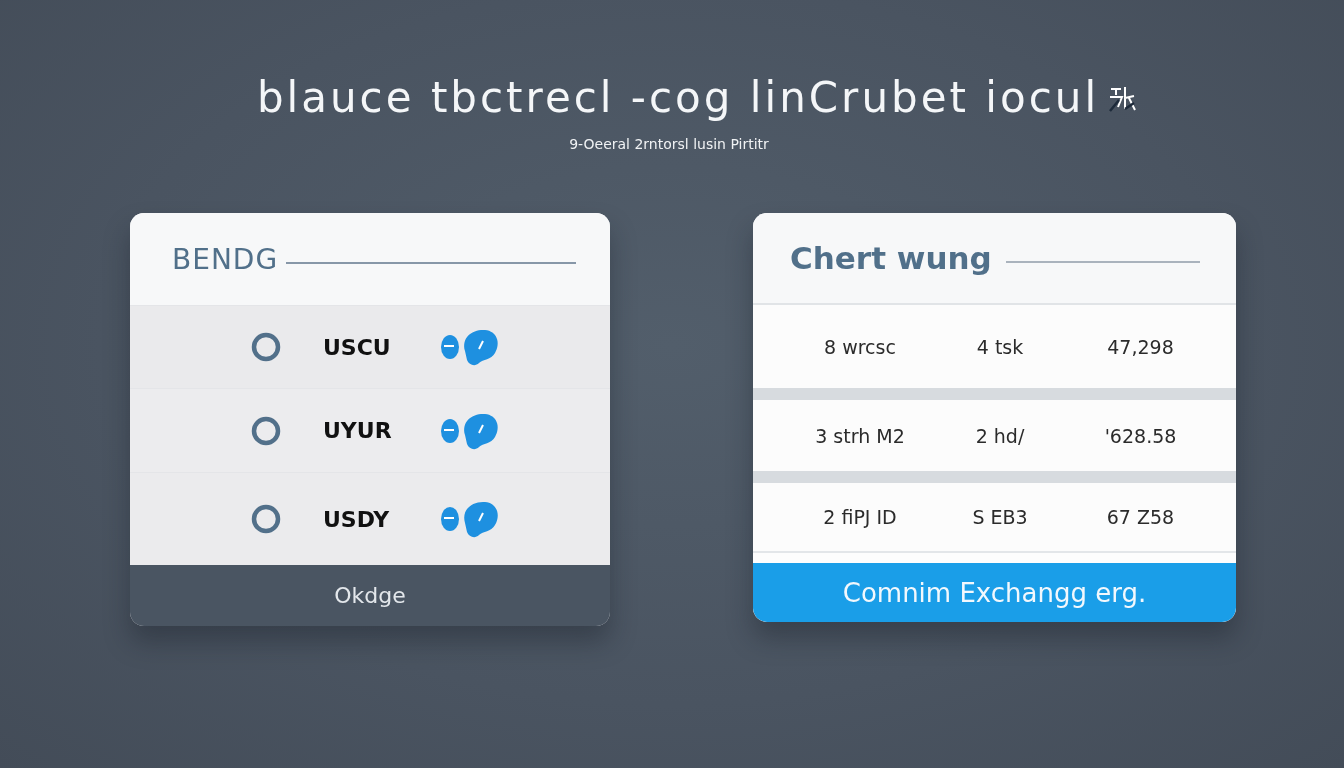 The height and width of the screenshot is (768, 1344). I want to click on table-cell: 3 strh M2, so click(860, 435).